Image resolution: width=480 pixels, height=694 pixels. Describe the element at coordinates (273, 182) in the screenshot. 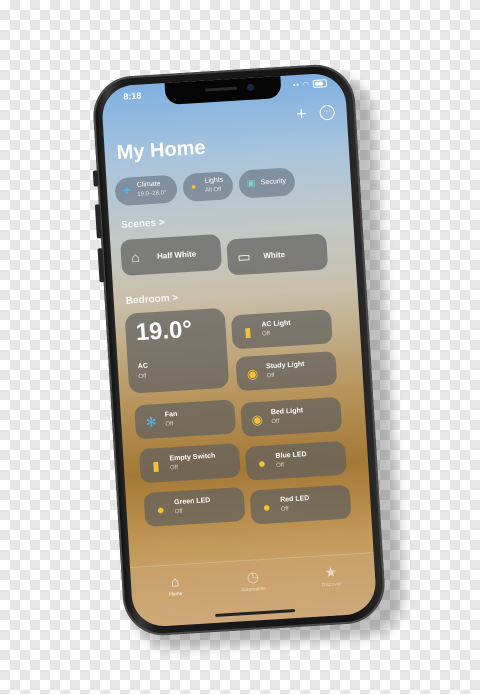

I see `chip-label: Security` at that location.